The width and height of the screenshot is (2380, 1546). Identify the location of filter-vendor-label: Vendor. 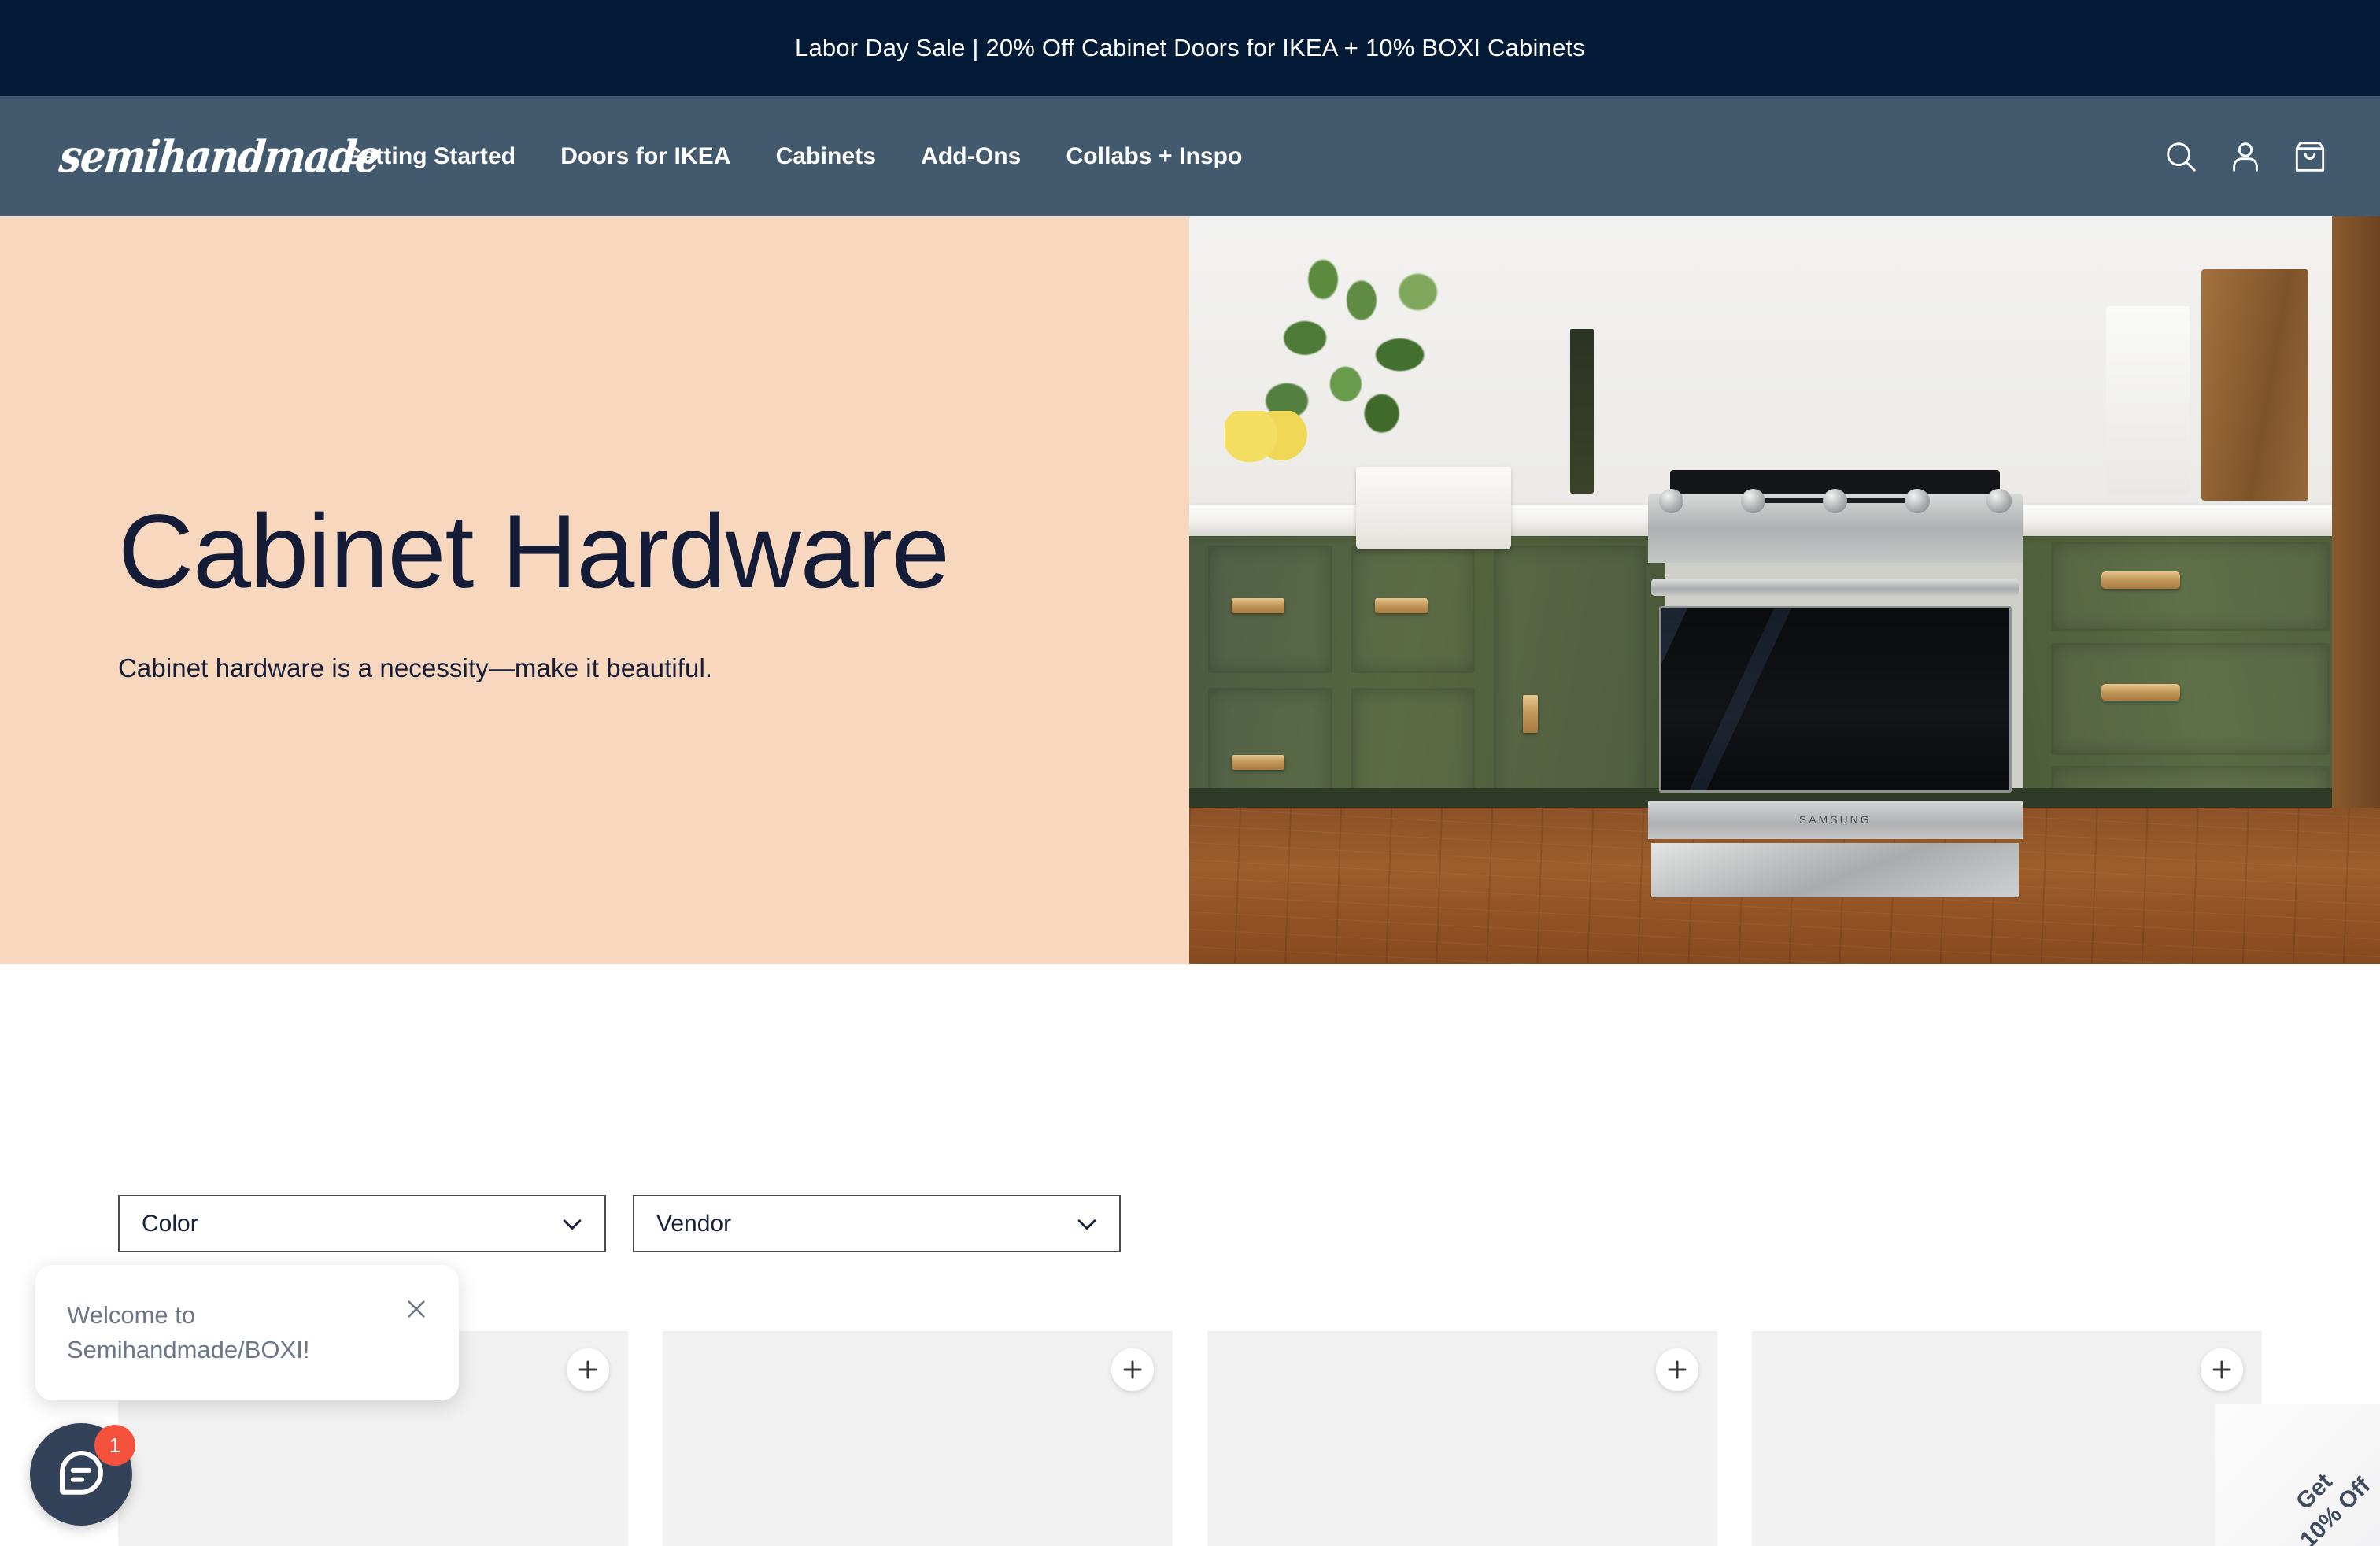
(694, 1223).